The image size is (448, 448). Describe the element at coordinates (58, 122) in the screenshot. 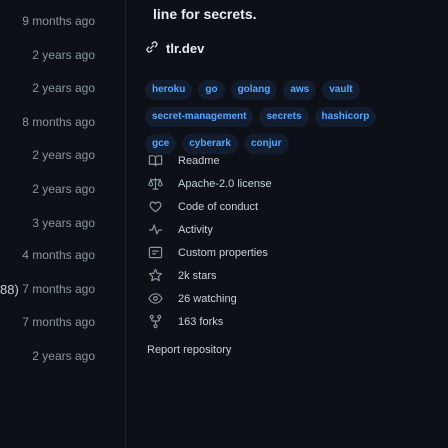

I see `file-commit-age: 8 months ago` at that location.